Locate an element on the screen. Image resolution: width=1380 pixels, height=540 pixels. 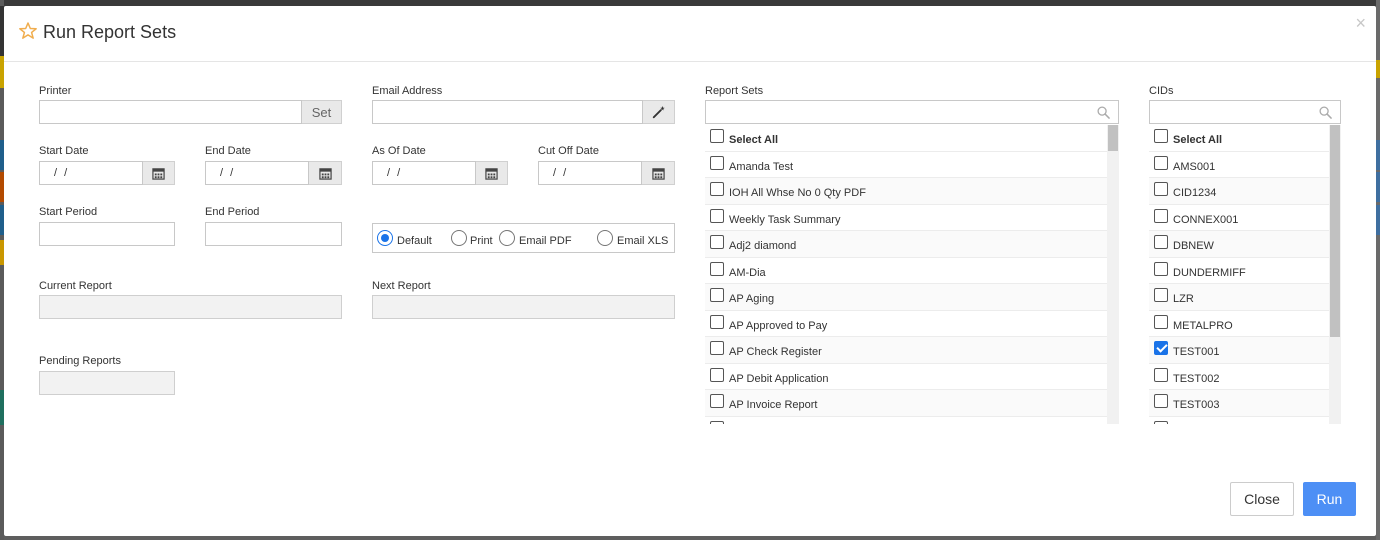
cid-item-label: AMS001 is located at coordinates (1194, 166).